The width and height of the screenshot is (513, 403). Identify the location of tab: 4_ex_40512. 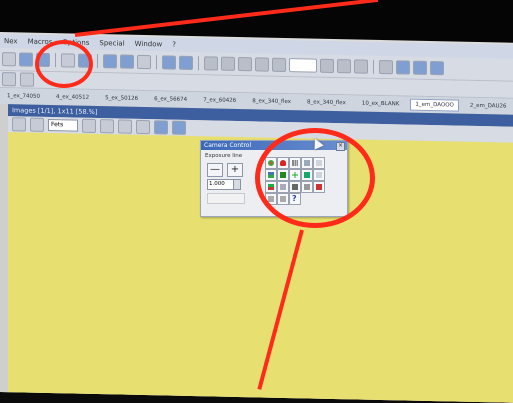
(72, 97).